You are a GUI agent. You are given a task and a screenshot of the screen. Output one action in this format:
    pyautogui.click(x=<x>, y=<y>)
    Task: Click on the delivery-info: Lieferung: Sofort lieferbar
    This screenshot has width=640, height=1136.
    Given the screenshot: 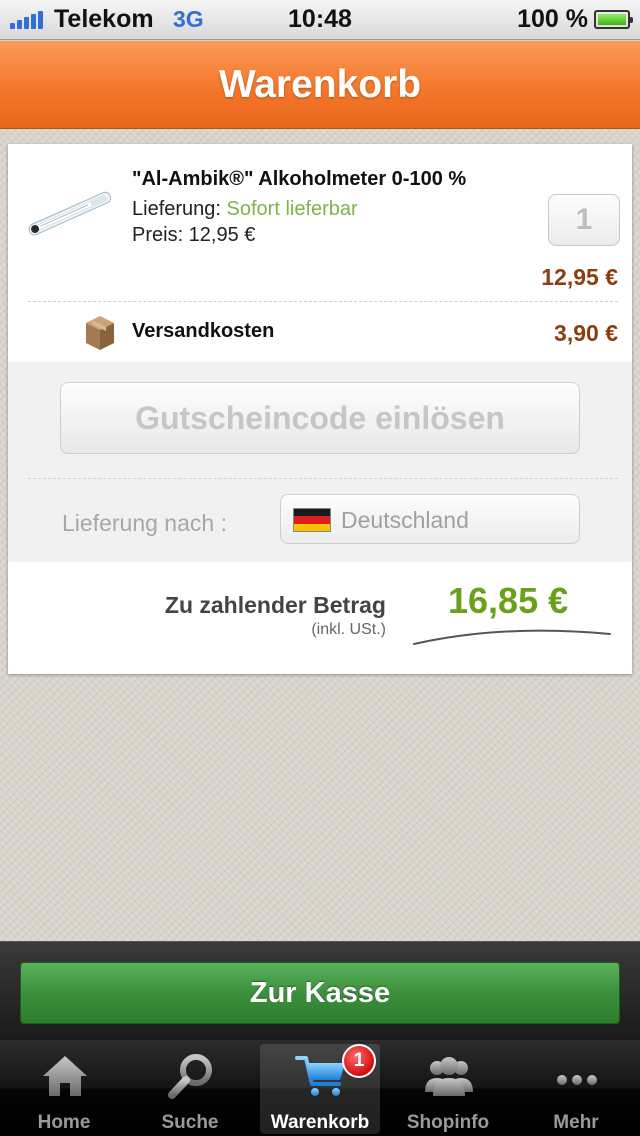 What is the action you would take?
    pyautogui.click(x=245, y=209)
    